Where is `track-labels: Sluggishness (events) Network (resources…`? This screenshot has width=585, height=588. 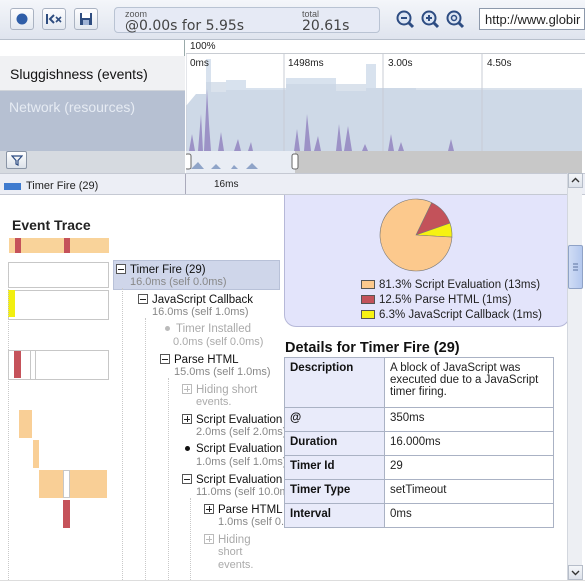 track-labels: Sluggishness (events) Network (resources… is located at coordinates (92, 106).